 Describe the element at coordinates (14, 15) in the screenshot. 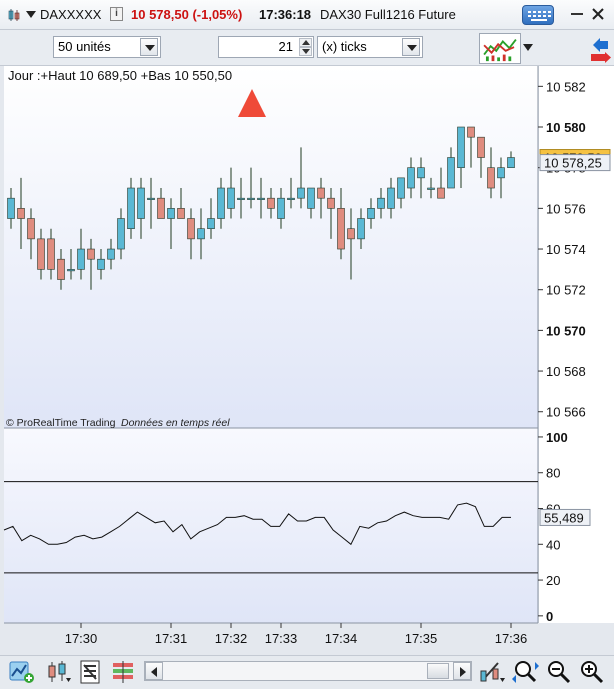

I see `candles-icon` at that location.